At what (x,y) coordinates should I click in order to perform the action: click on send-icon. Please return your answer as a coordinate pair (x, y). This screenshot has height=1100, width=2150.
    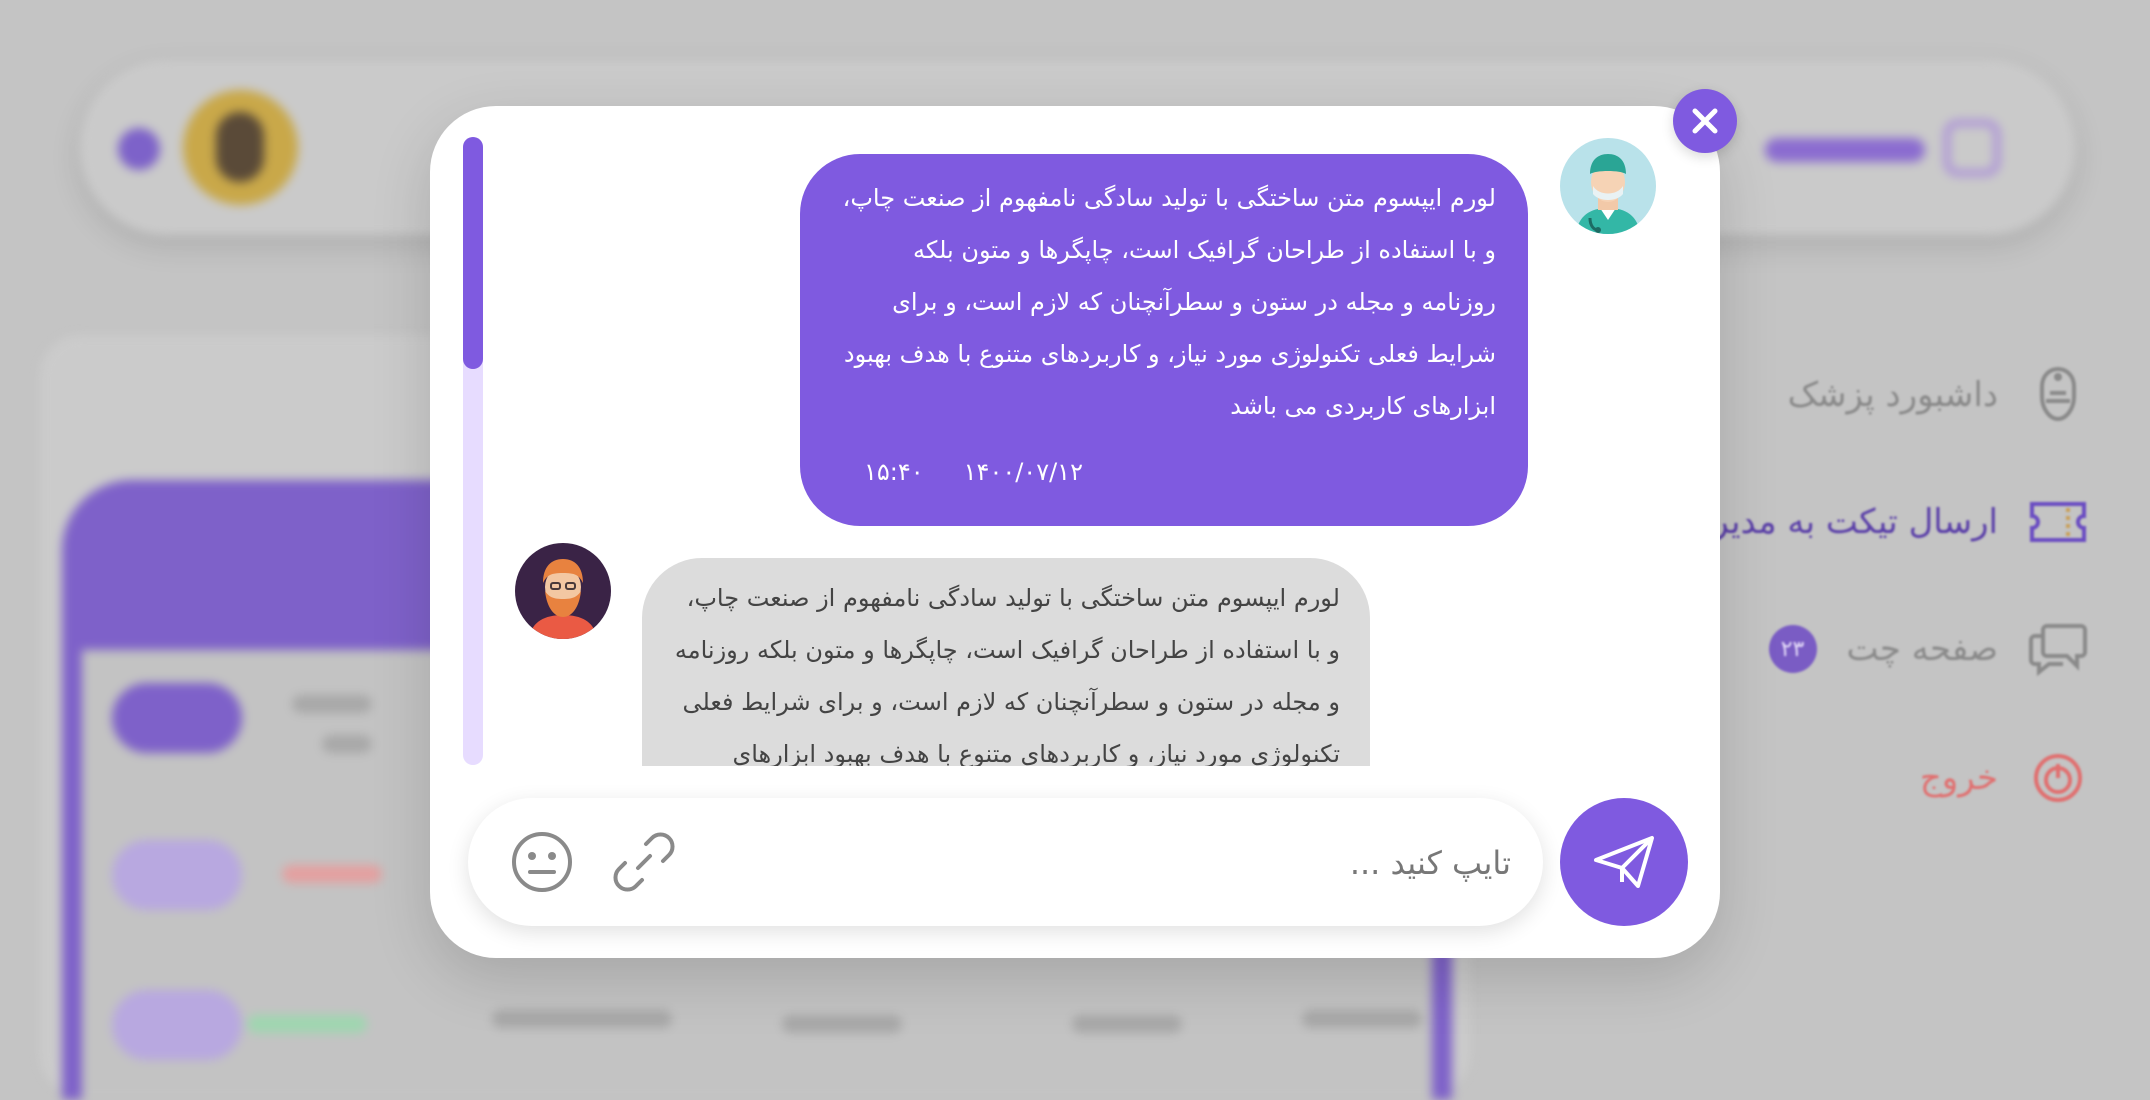
    Looking at the image, I should click on (1624, 862).